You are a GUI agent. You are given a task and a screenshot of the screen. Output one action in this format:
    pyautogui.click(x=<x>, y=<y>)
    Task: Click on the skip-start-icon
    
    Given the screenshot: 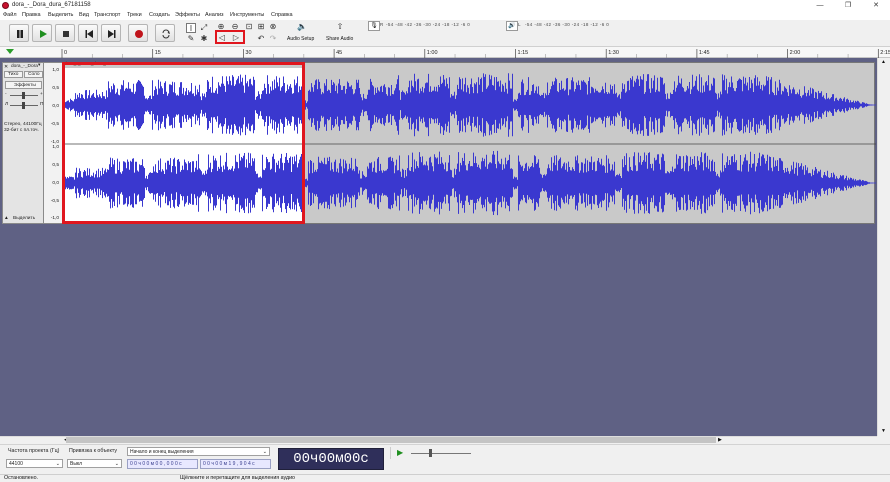 What is the action you would take?
    pyautogui.click(x=89, y=34)
    